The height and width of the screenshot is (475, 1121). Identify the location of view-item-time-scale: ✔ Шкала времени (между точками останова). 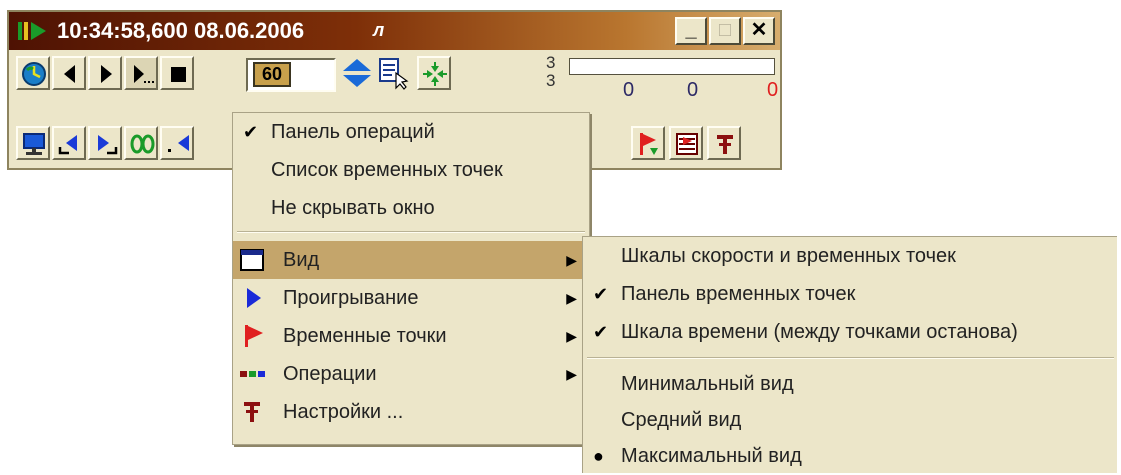
(850, 332).